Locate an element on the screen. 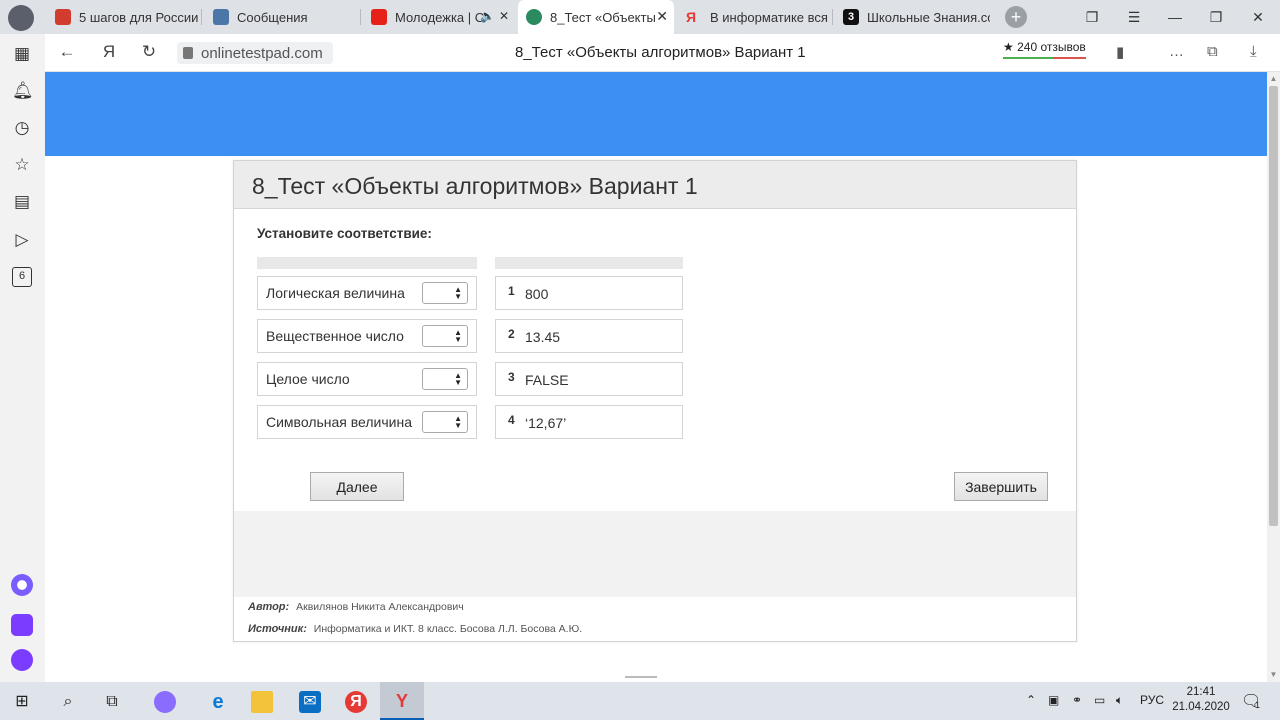 Image resolution: width=1280 pixels, height=720 pixels. match-right-value: 13.45 is located at coordinates (543, 337).